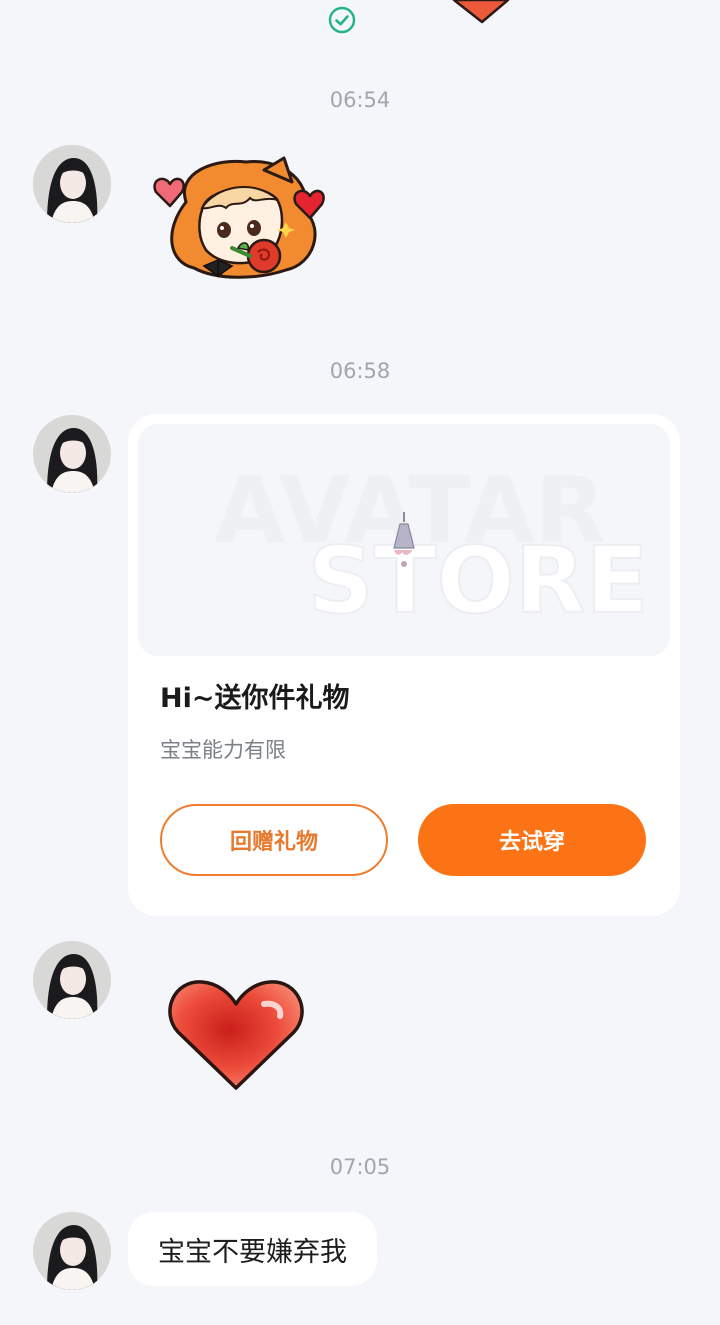  What do you see at coordinates (236, 1035) in the screenshot?
I see `red-heart-sticker` at bounding box center [236, 1035].